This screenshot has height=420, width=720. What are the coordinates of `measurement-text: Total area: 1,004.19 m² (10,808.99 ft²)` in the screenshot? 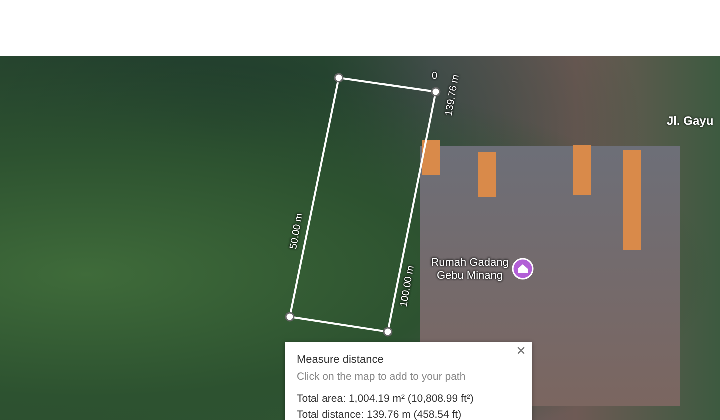 It's located at (386, 399).